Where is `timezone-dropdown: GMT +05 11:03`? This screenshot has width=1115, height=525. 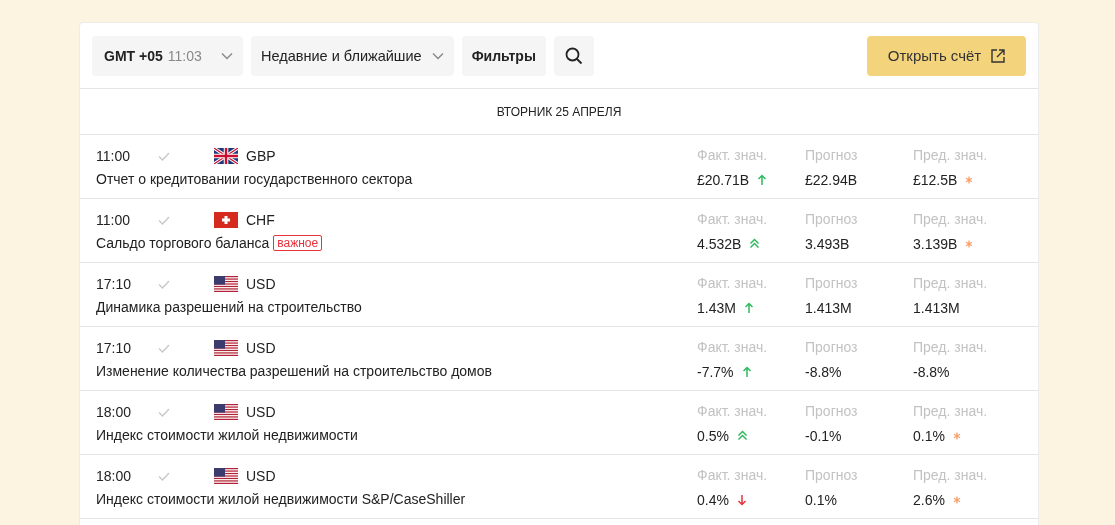 timezone-dropdown: GMT +05 11:03 is located at coordinates (167, 55).